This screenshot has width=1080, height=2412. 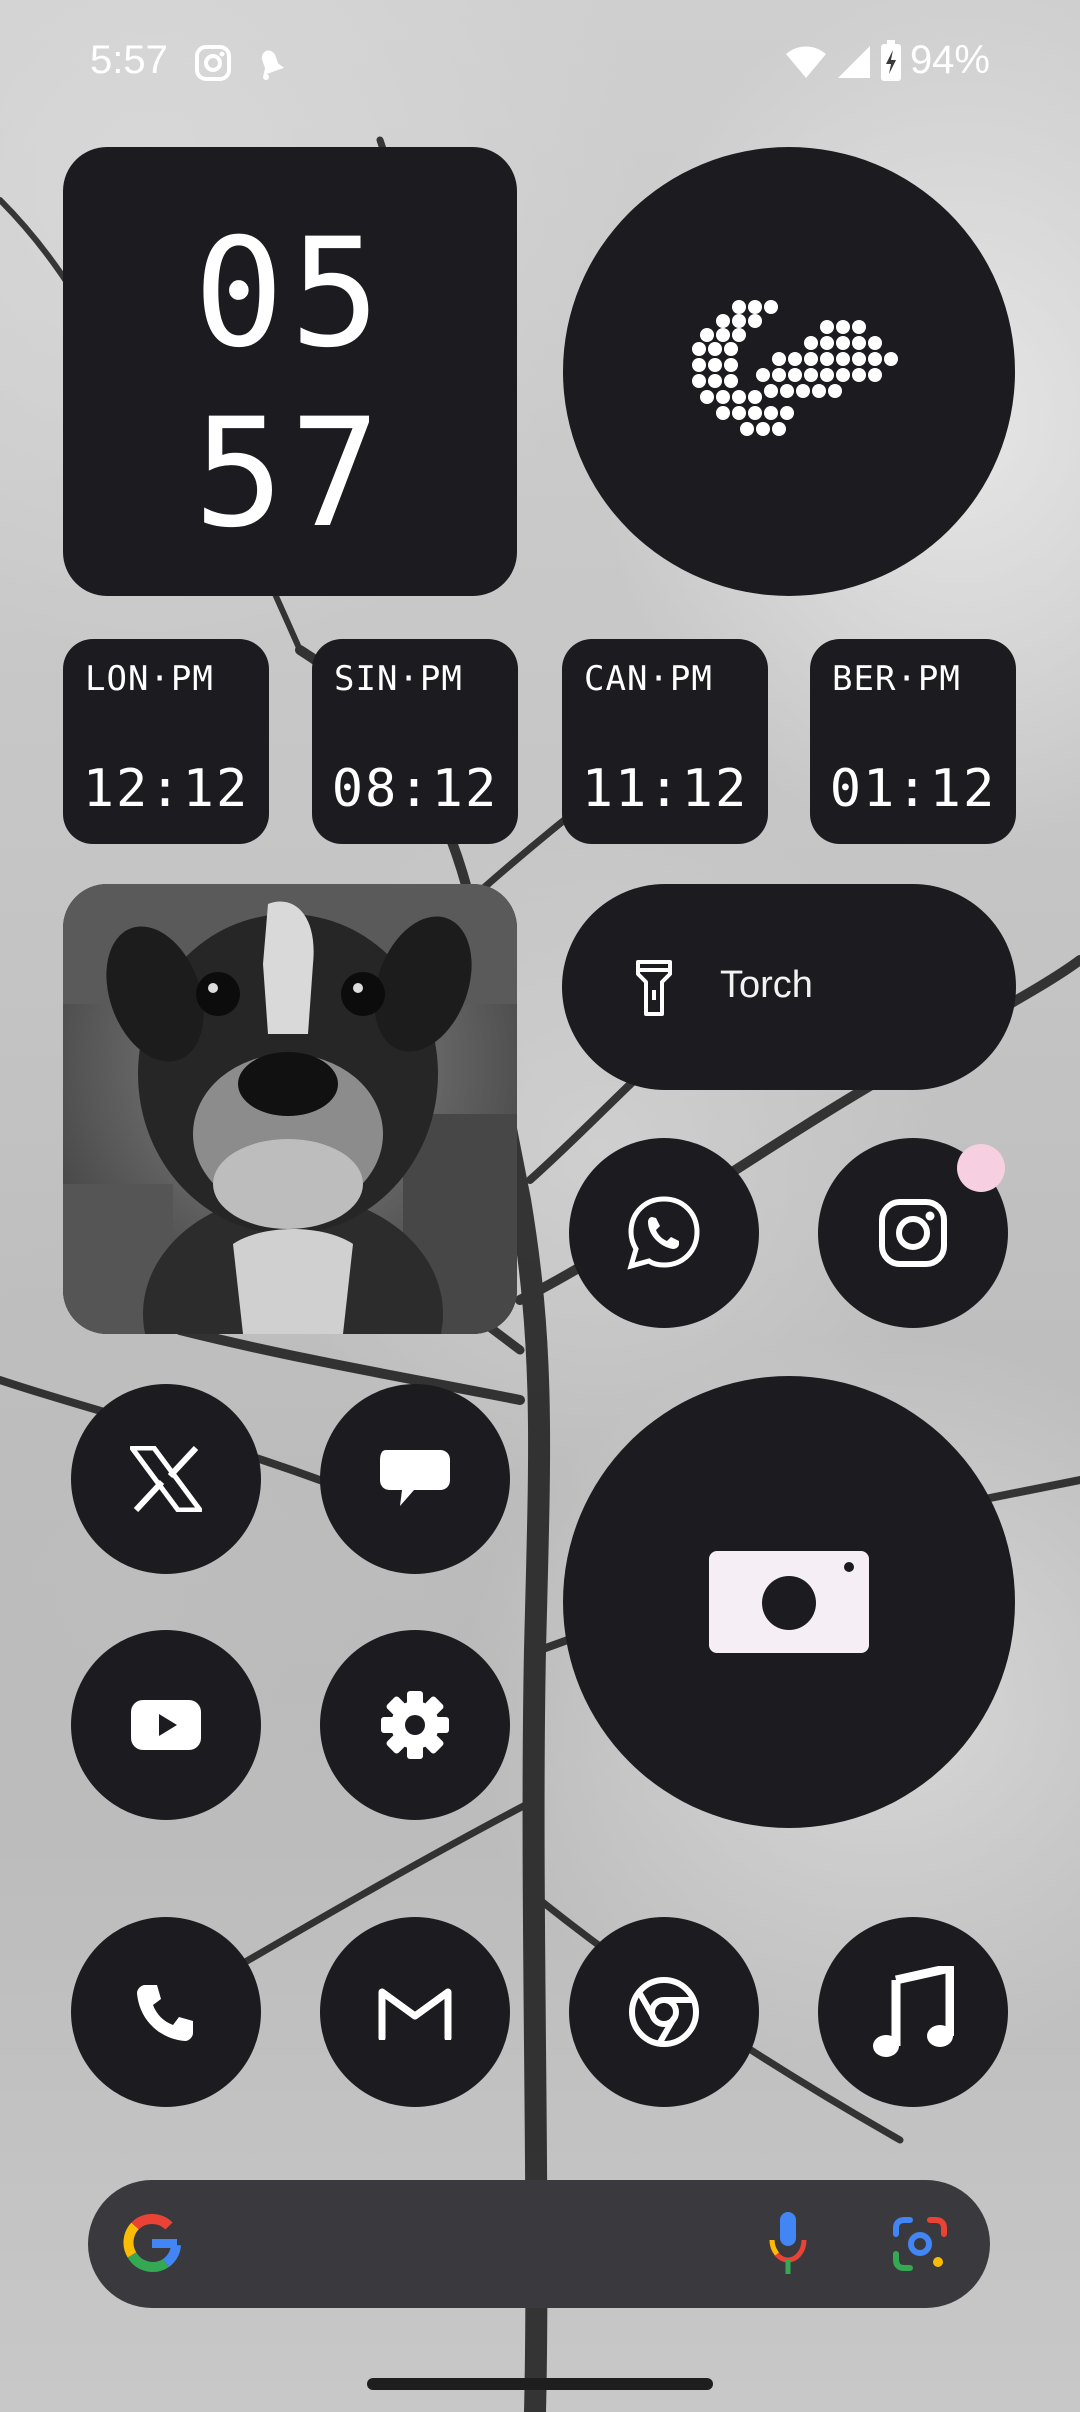 I want to click on dog-photo, so click(x=290, y=1109).